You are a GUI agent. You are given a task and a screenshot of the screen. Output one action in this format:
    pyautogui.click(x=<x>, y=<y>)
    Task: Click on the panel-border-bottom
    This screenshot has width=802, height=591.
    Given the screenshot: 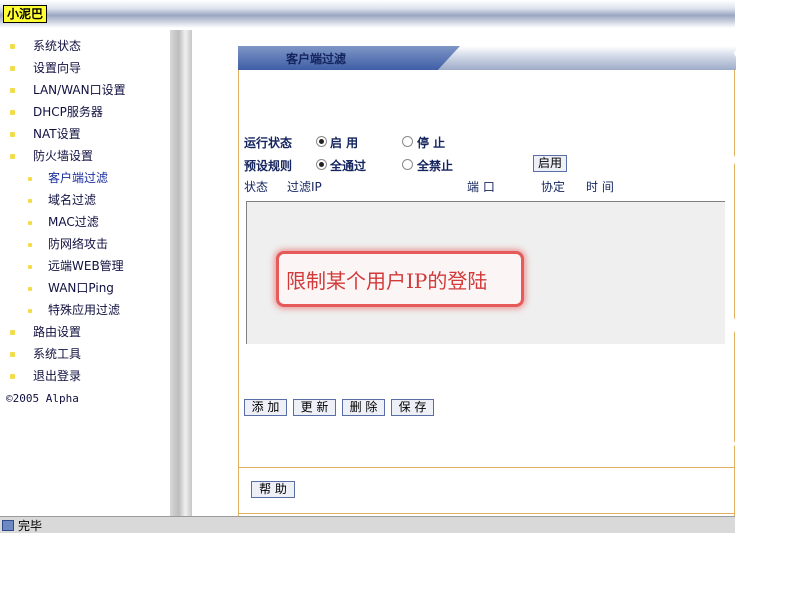 What is the action you would take?
    pyautogui.click(x=486, y=513)
    